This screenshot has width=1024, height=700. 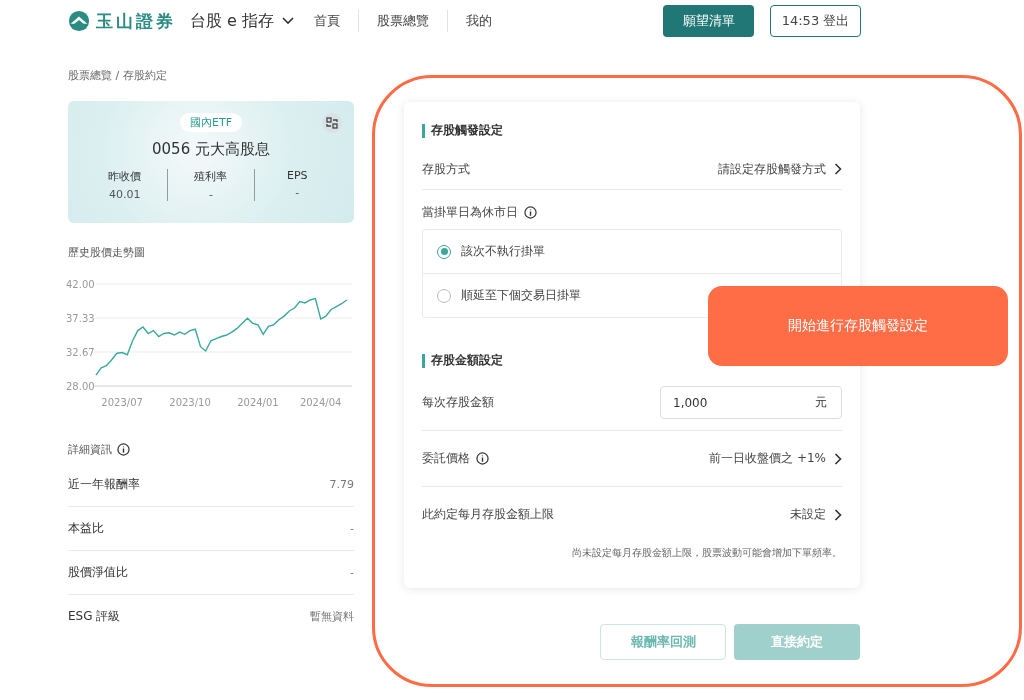 I want to click on limit-link: 未設定, so click(x=816, y=514).